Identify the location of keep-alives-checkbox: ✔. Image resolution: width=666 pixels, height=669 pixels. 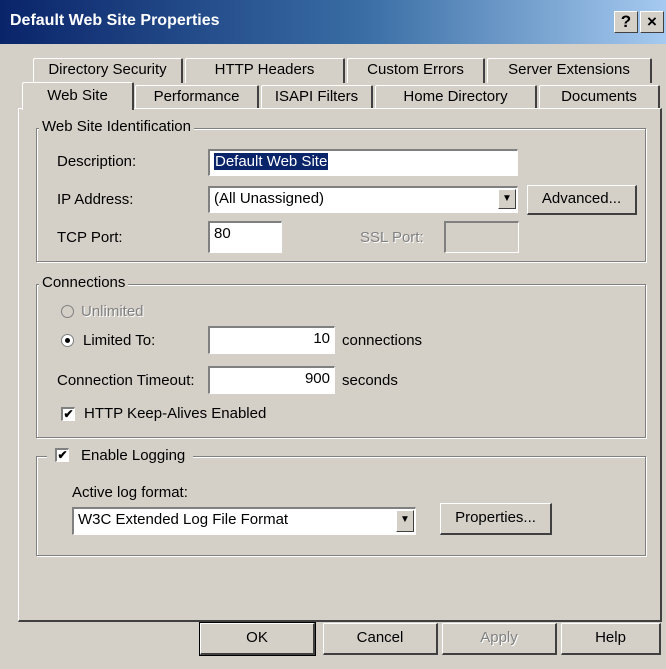
(68, 414).